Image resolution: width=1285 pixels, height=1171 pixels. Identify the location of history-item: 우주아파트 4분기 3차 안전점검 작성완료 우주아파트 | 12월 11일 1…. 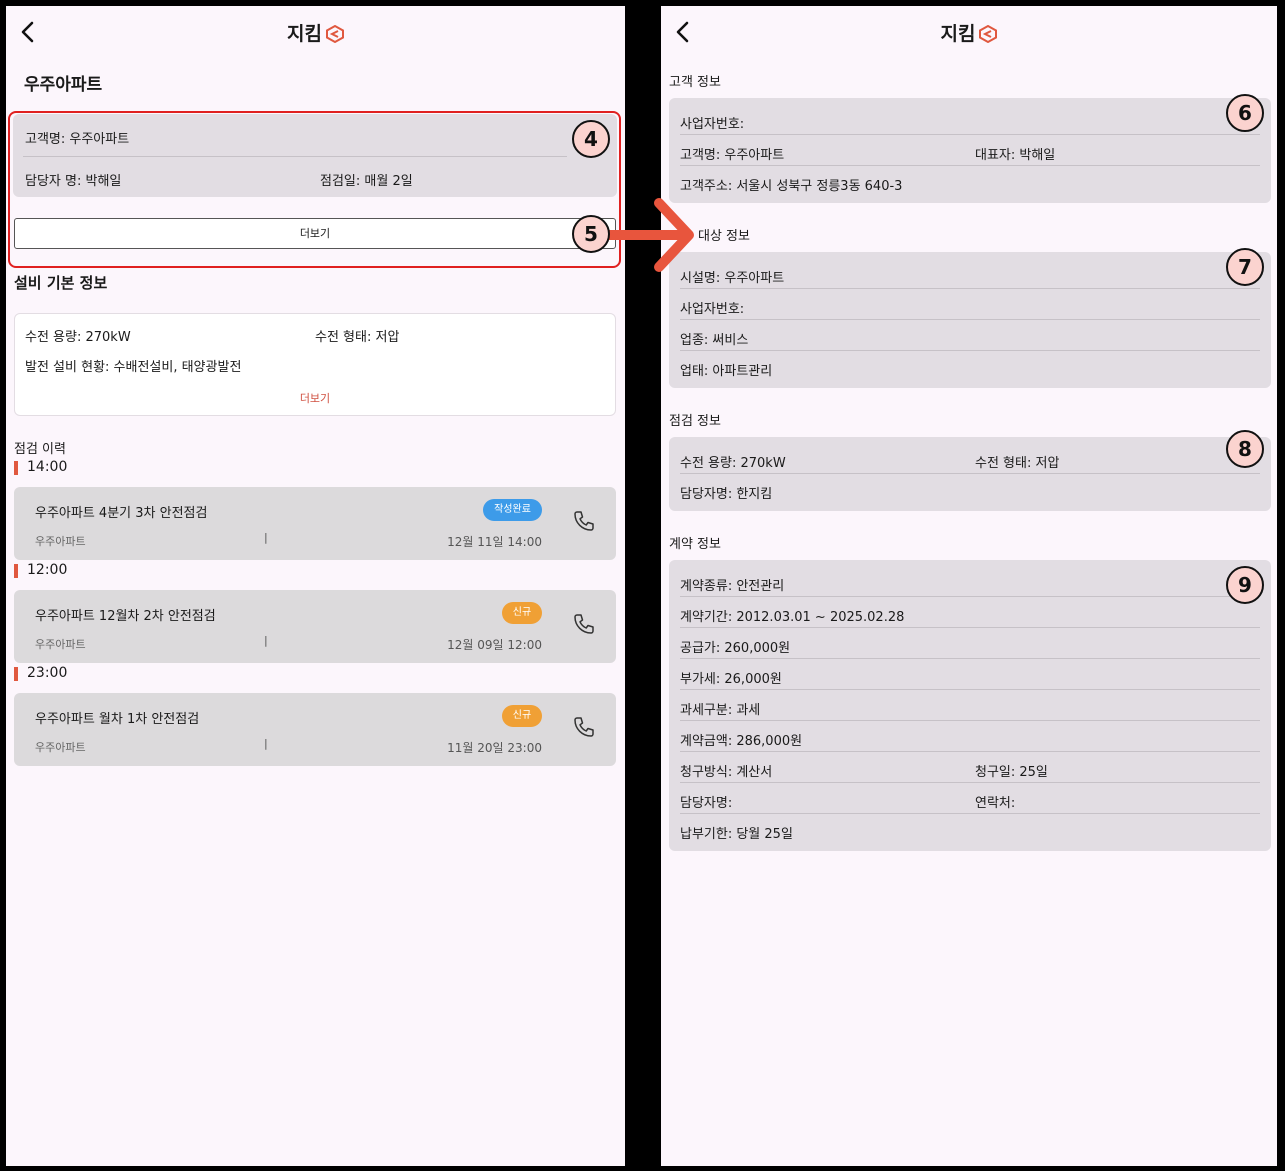
(315, 523).